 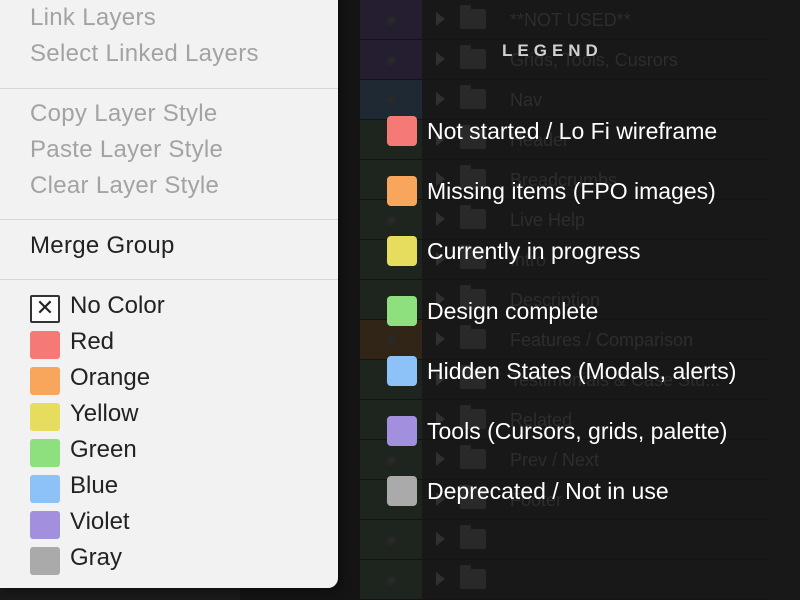 I want to click on menu-item-merge-group: Merge Group, so click(x=102, y=246).